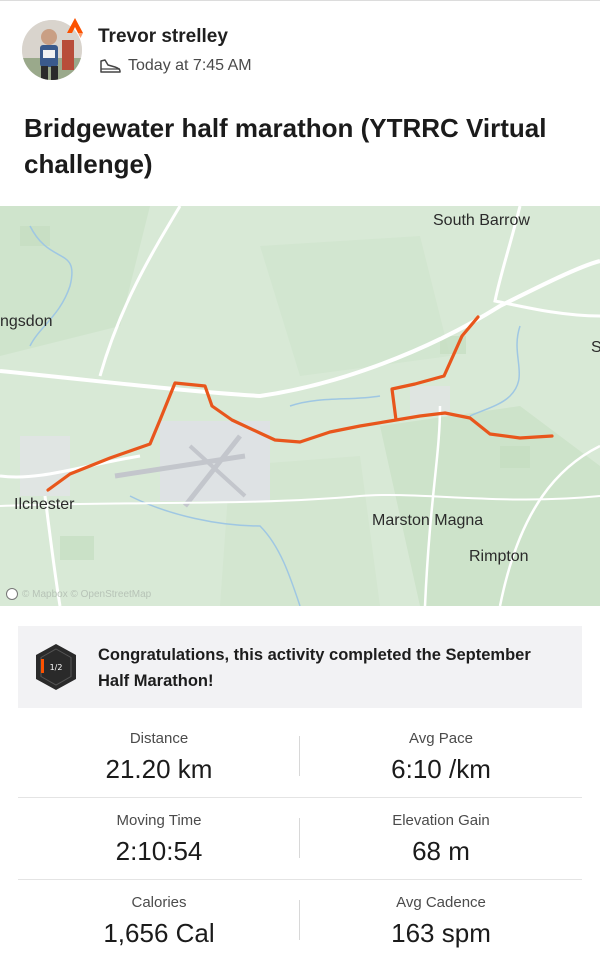  Describe the element at coordinates (595, 347) in the screenshot. I see `map-label-s: S` at that location.